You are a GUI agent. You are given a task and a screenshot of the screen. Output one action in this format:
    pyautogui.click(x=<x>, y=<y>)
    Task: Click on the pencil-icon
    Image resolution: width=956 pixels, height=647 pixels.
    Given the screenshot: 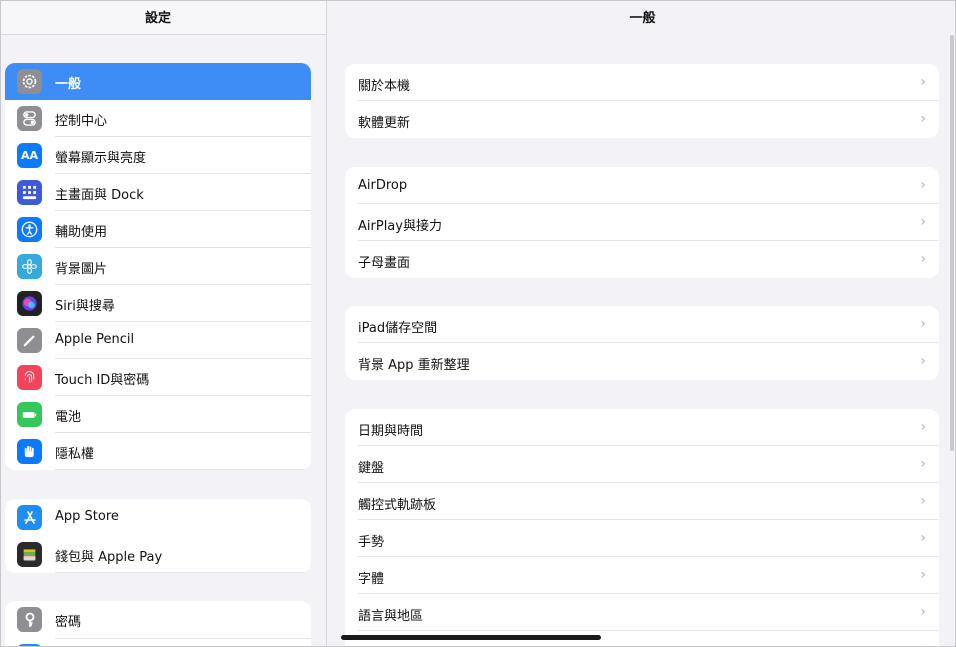 What is the action you would take?
    pyautogui.click(x=29, y=340)
    